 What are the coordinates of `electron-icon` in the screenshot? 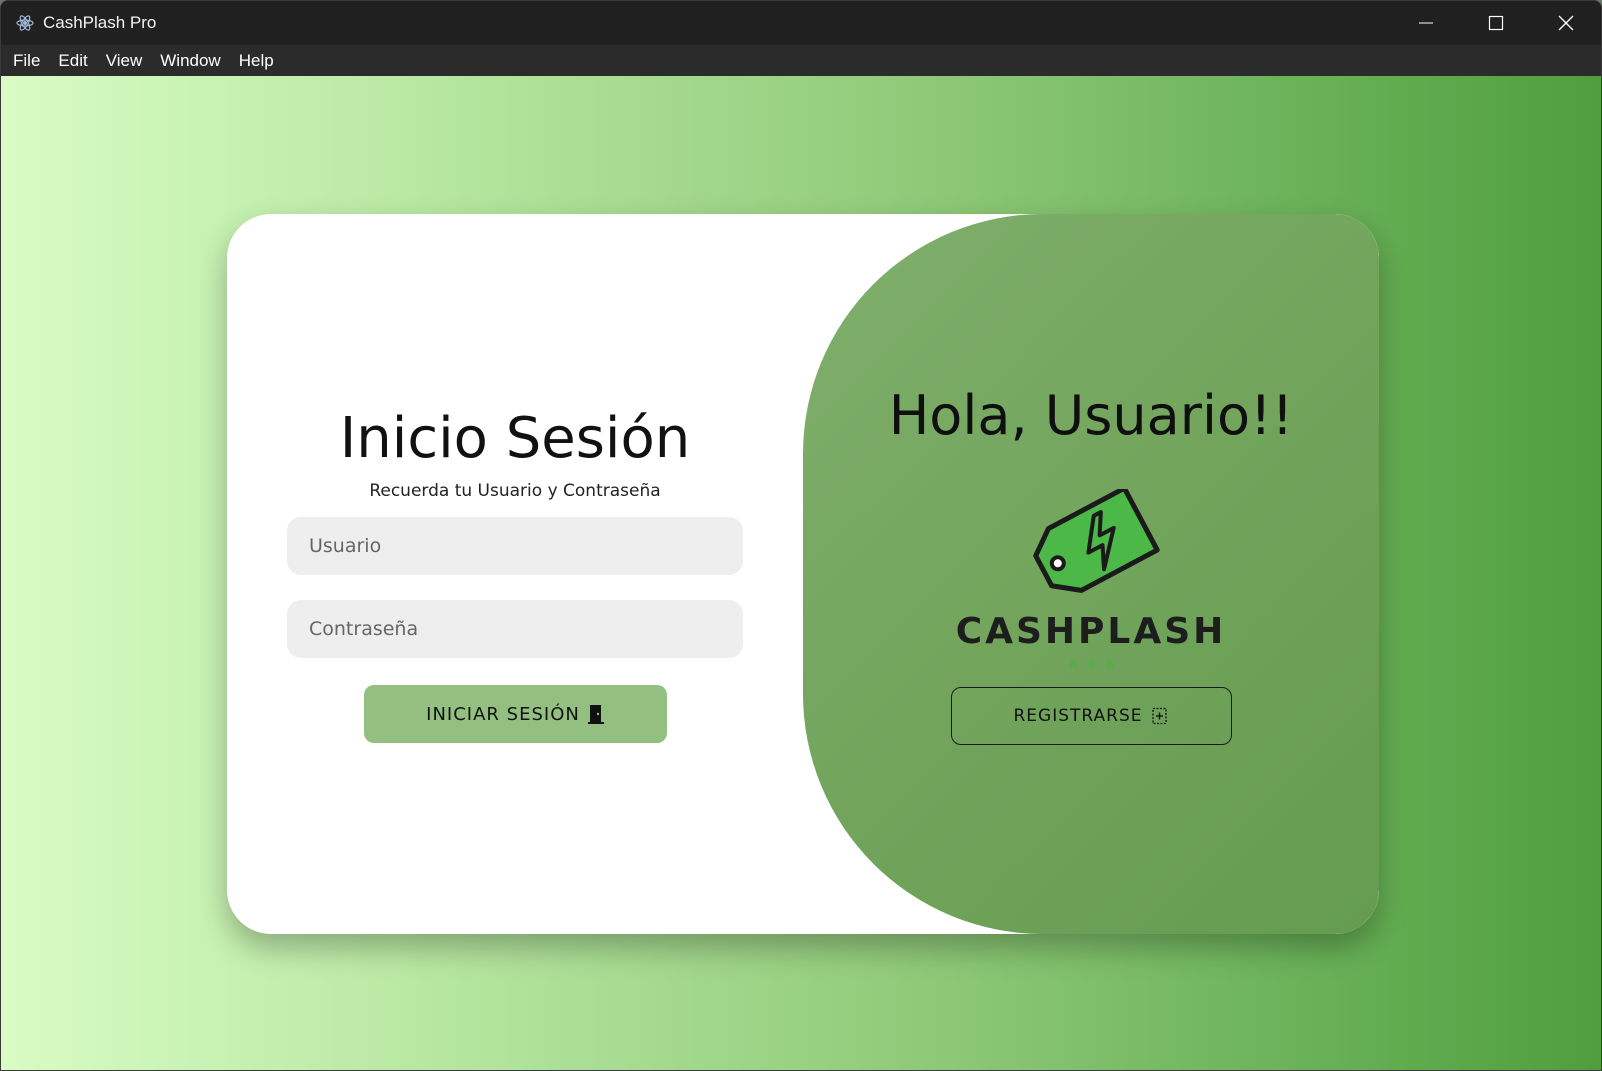 It's located at (25, 23).